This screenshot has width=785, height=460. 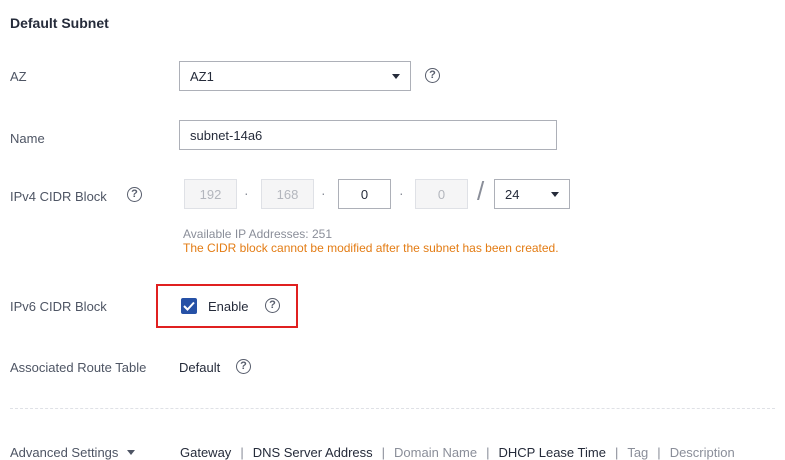 What do you see at coordinates (364, 194) in the screenshot?
I see `ipv4-octet-3-input: 0` at bounding box center [364, 194].